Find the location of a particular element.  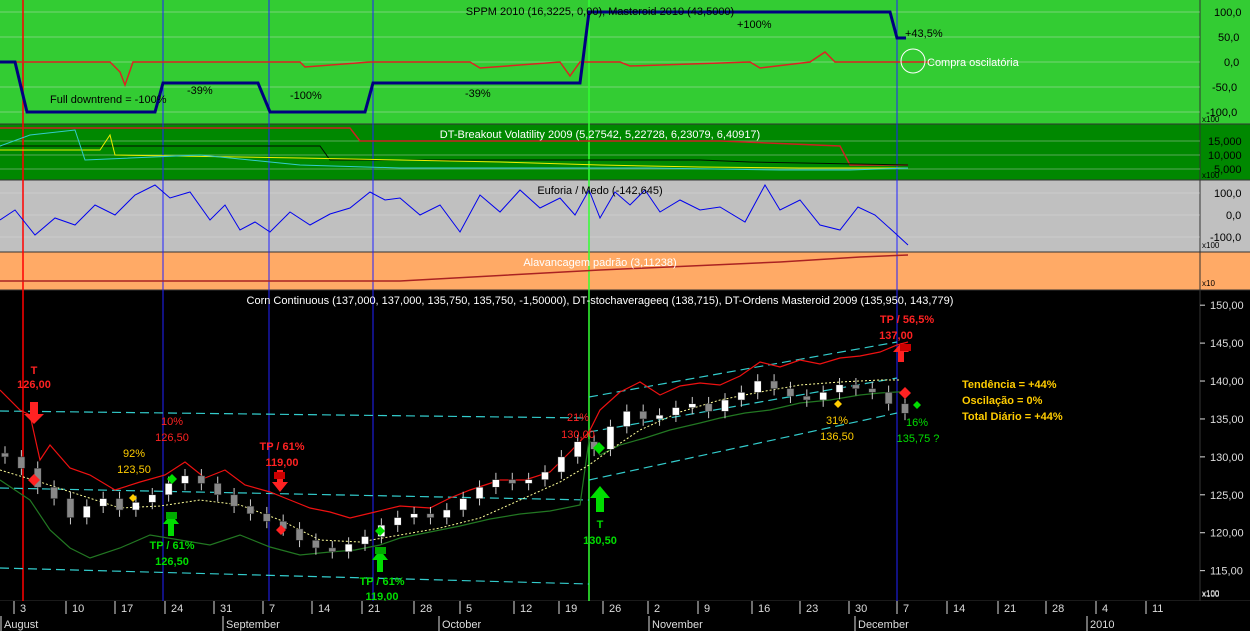

x-day-label: 3 is located at coordinates (23, 609).